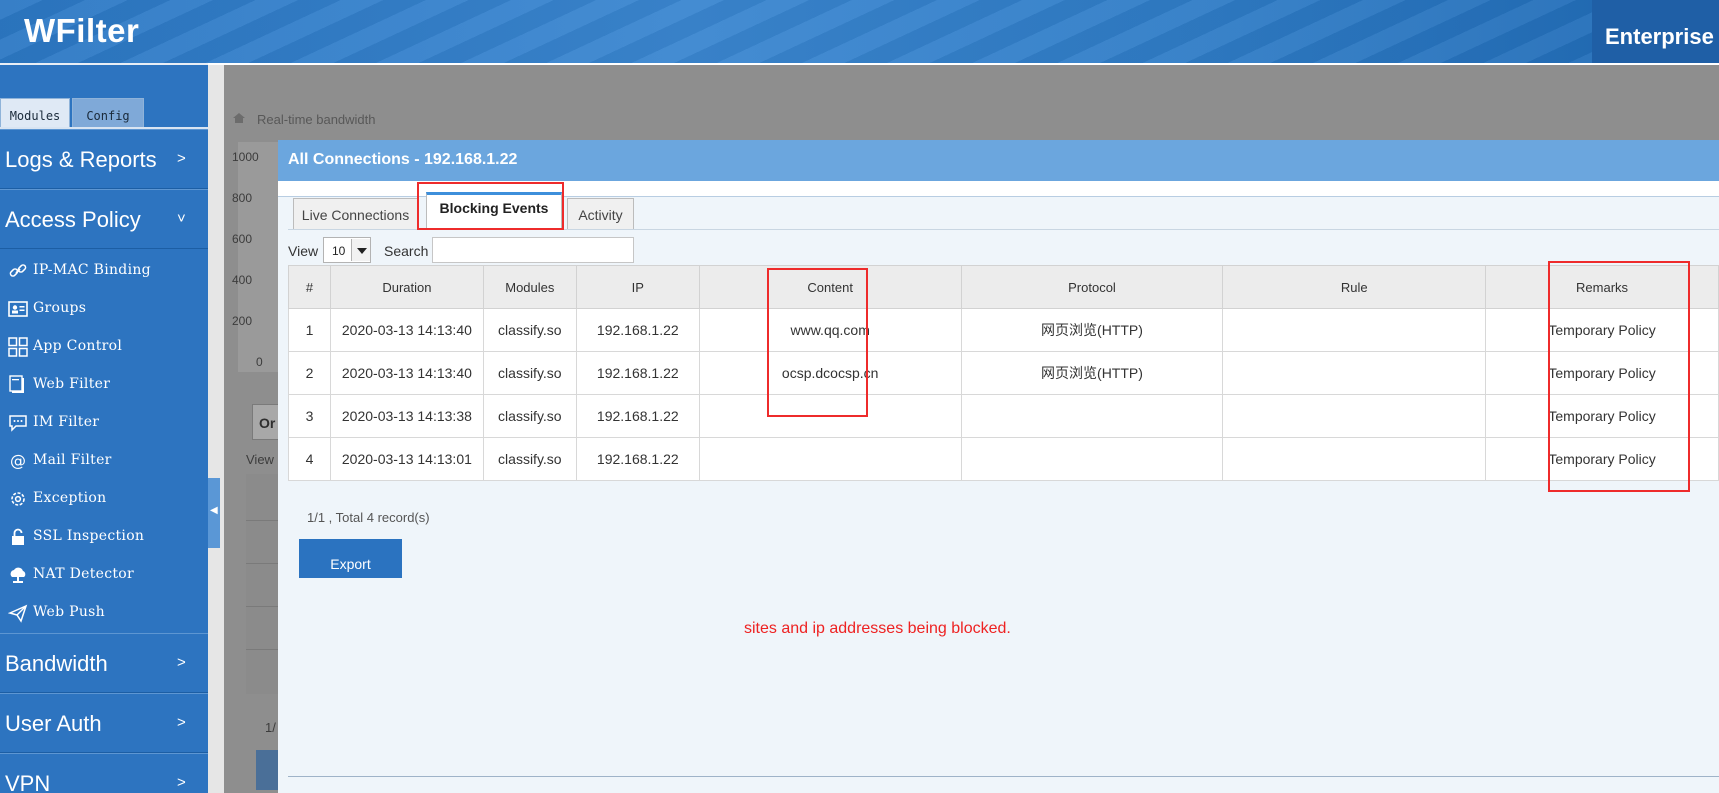 The height and width of the screenshot is (793, 1719). Describe the element at coordinates (350, 558) in the screenshot. I see `export-button: Export` at that location.